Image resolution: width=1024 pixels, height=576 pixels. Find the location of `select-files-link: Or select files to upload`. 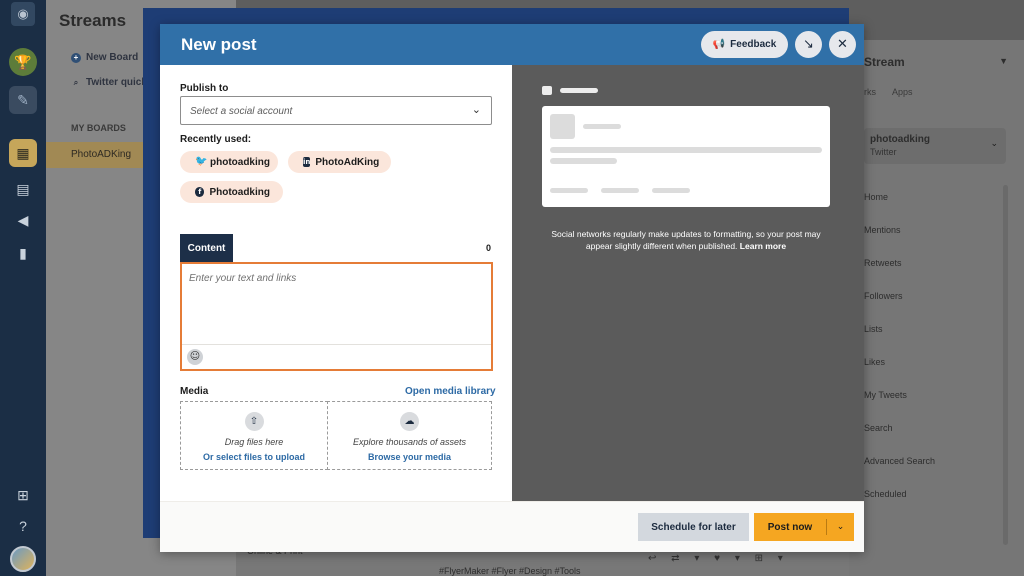

select-files-link: Or select files to upload is located at coordinates (254, 457).